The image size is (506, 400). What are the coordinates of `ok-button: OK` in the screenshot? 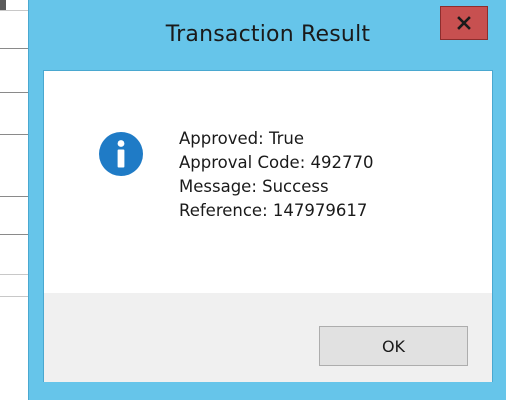 It's located at (393, 346).